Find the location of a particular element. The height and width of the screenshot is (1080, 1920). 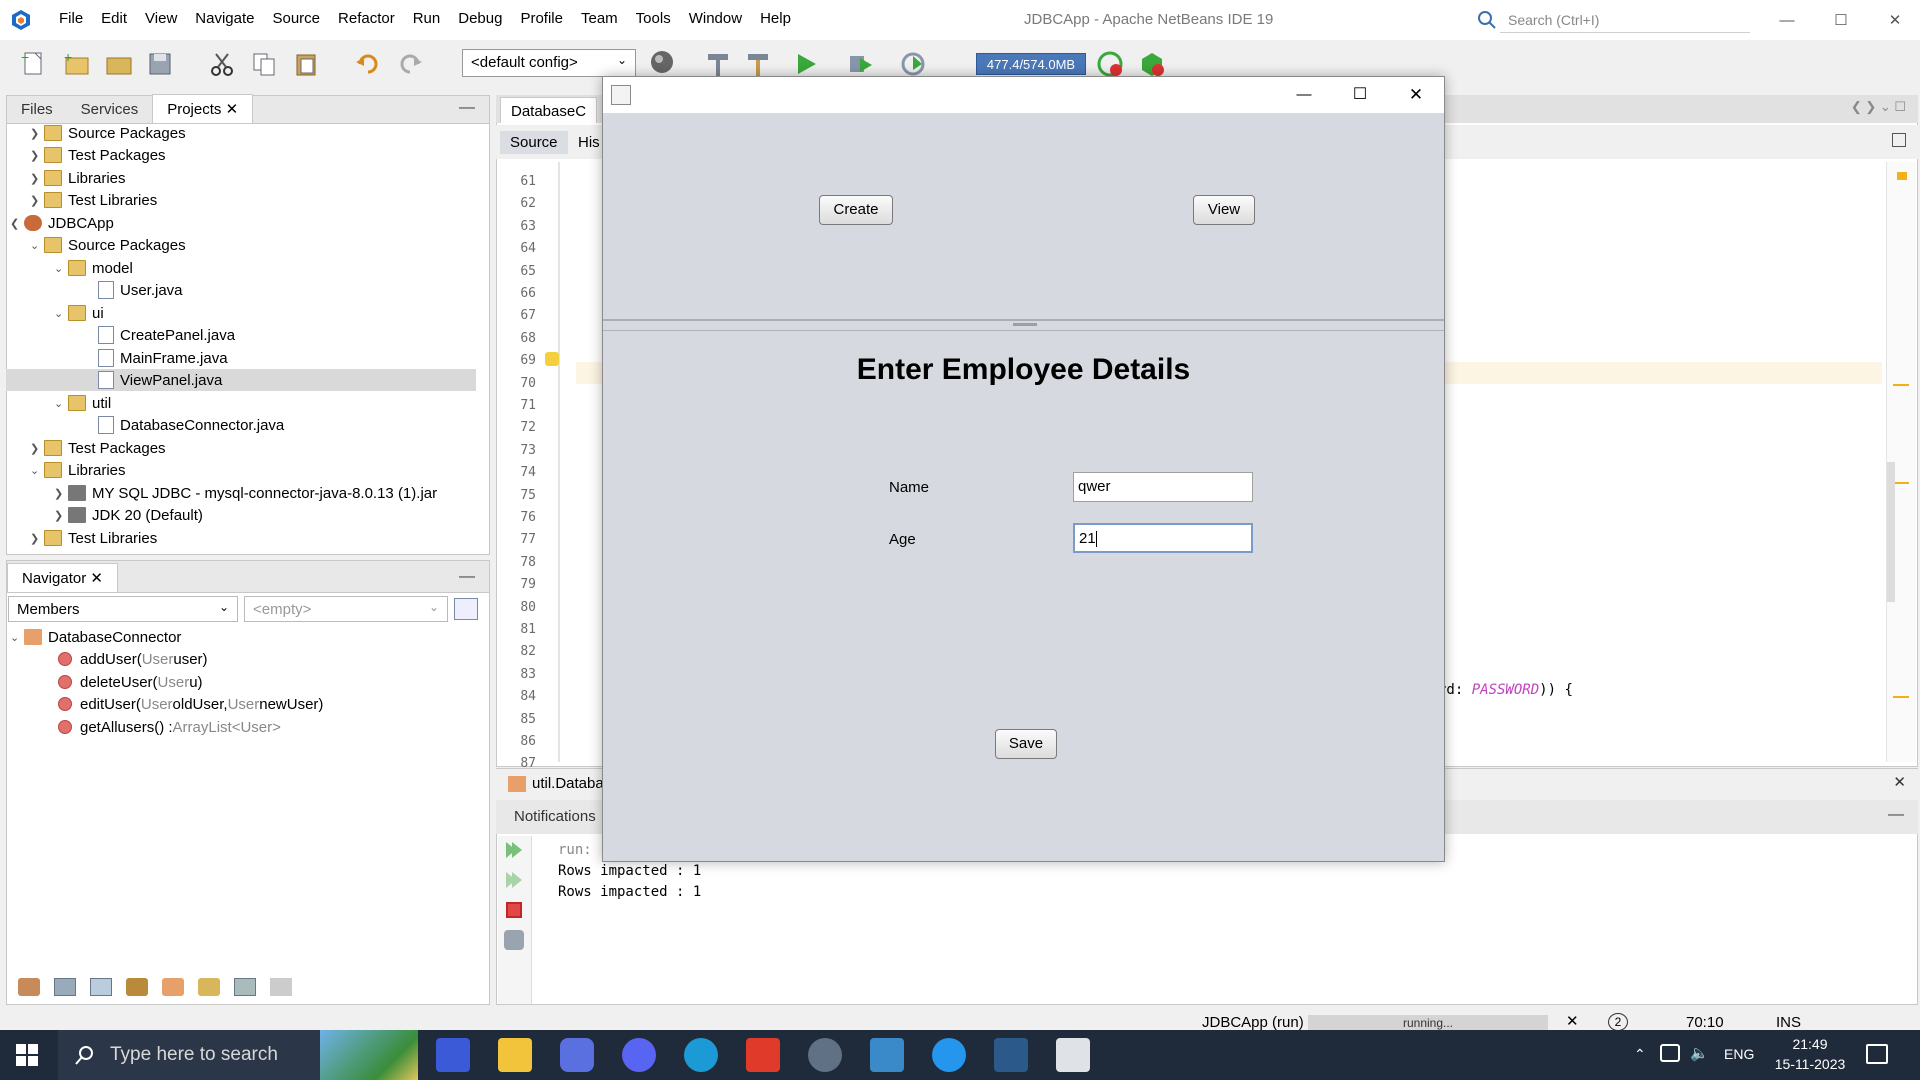

cancel-progress-icon: ✕ is located at coordinates (1572, 1021).